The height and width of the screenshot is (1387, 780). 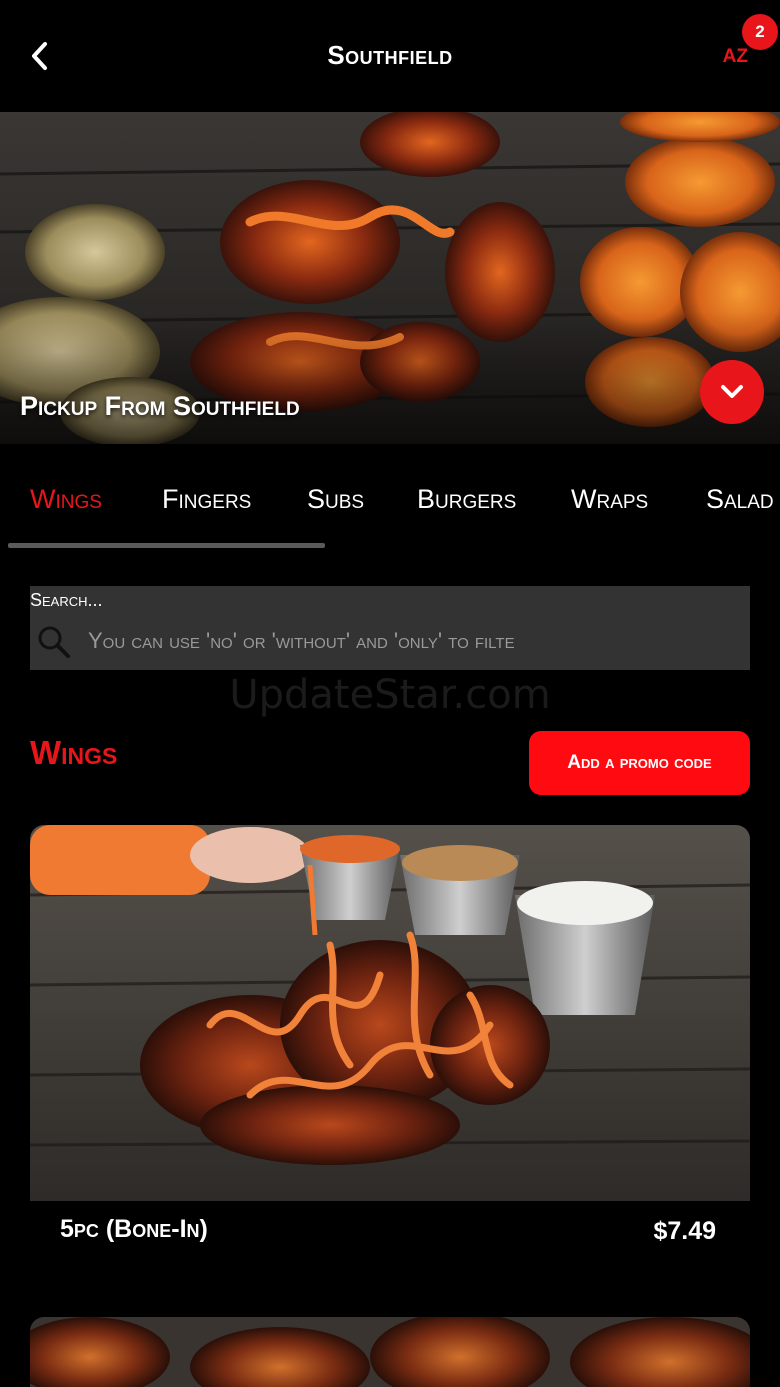 I want to click on search-icon, so click(x=54, y=642).